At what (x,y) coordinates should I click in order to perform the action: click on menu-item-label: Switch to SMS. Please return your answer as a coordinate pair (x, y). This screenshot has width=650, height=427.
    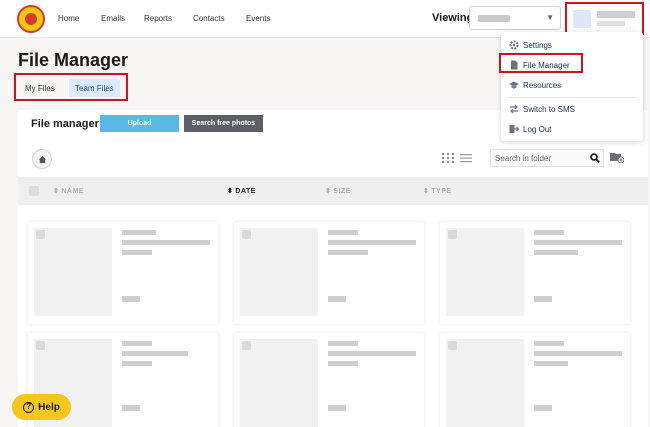
    Looking at the image, I should click on (549, 109).